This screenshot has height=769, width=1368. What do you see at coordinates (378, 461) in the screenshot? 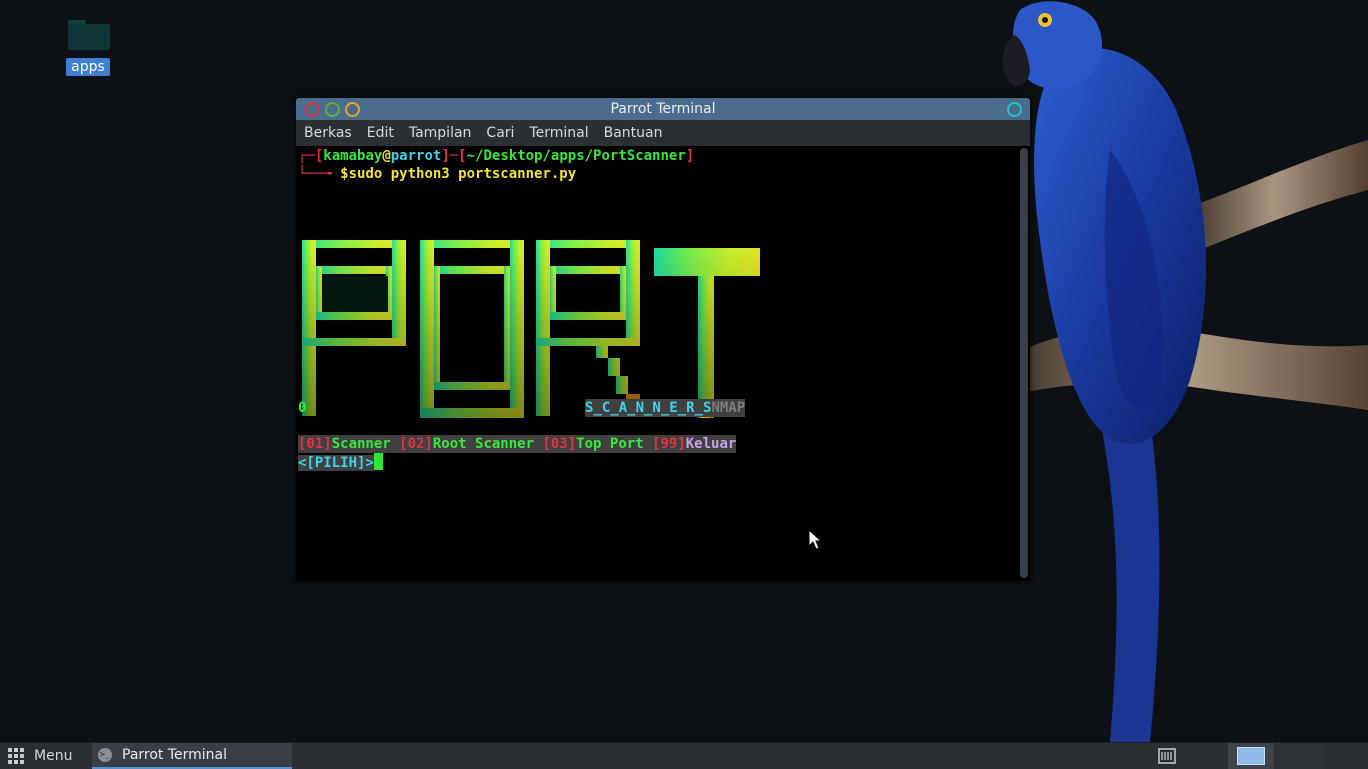
I see `text-cursor` at bounding box center [378, 461].